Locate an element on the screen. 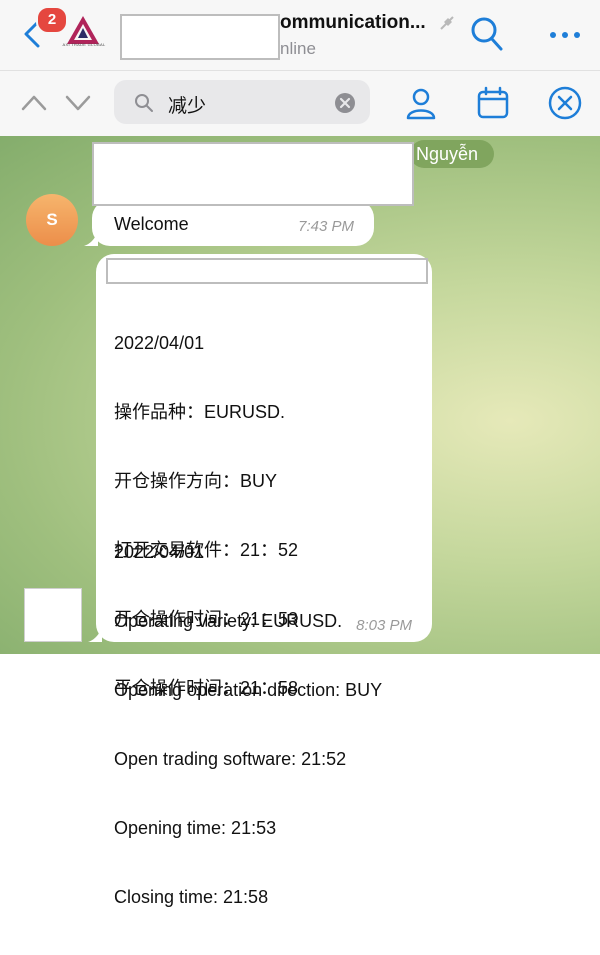 The height and width of the screenshot is (955, 600). chat-status: nline is located at coordinates (298, 48).